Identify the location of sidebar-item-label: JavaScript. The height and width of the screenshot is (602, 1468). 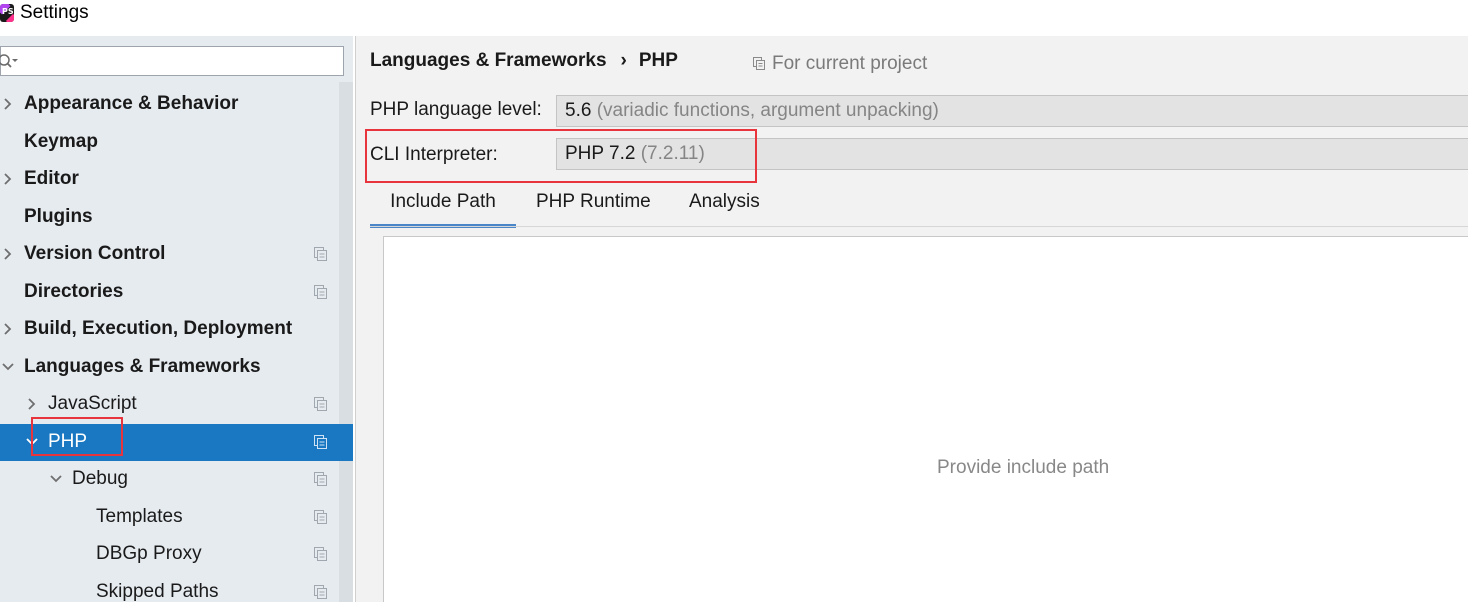
(92, 403).